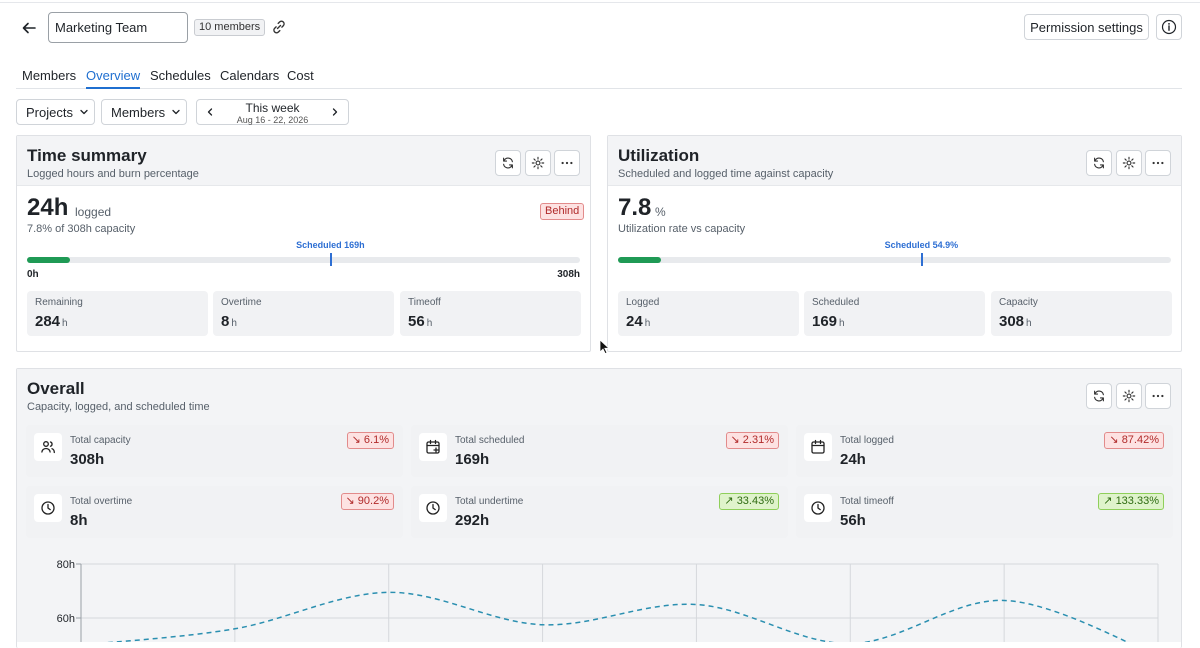 This screenshot has width=1200, height=648. What do you see at coordinates (562, 211) in the screenshot?
I see `status-badge: Behind` at bounding box center [562, 211].